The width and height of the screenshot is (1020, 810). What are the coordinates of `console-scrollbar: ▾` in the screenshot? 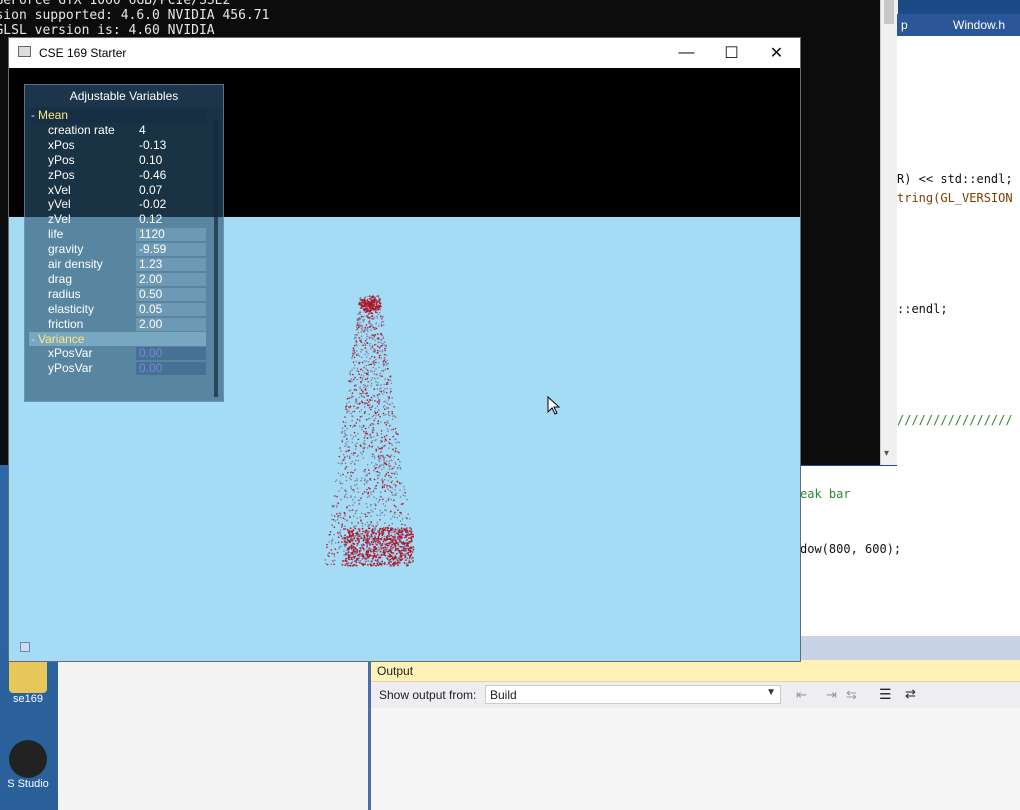 It's located at (889, 232).